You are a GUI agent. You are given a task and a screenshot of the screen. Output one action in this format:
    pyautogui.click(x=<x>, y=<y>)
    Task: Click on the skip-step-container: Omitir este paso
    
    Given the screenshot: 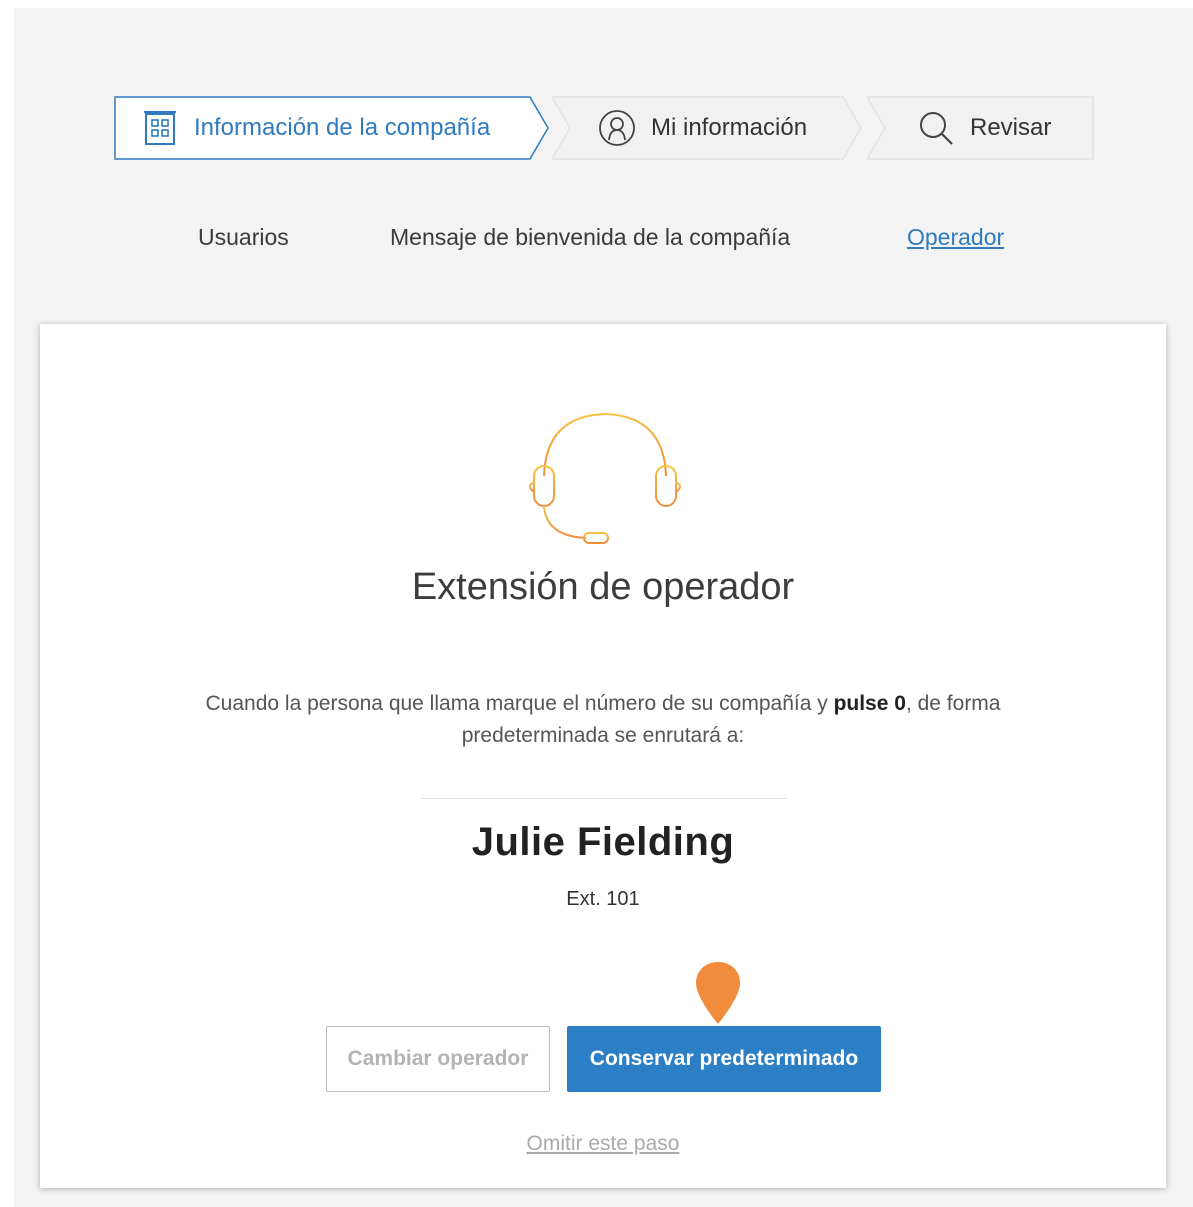 What is the action you would take?
    pyautogui.click(x=603, y=1144)
    